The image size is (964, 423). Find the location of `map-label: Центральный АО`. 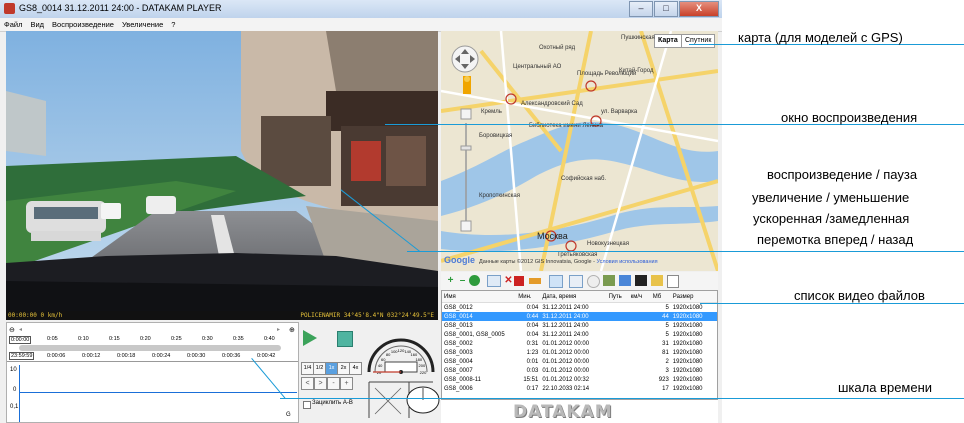

map-label: Центральный АО is located at coordinates (537, 67).